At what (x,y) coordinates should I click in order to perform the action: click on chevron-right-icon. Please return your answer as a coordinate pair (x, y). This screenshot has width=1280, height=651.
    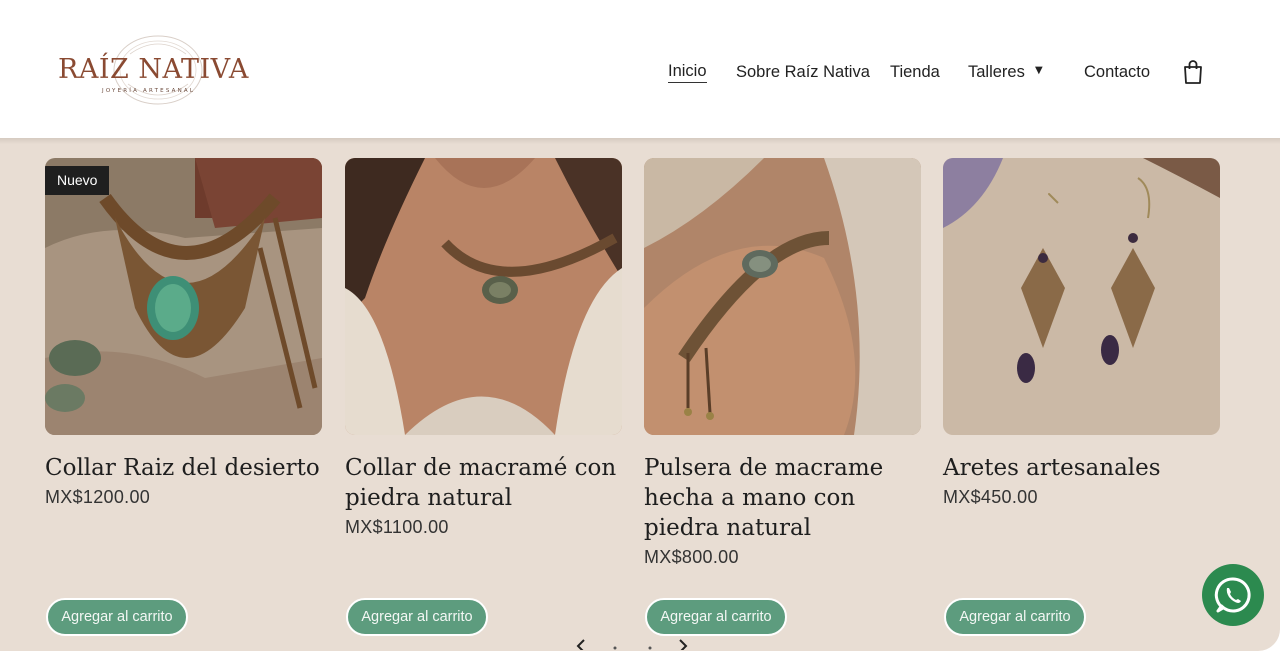
    Looking at the image, I should click on (683, 644).